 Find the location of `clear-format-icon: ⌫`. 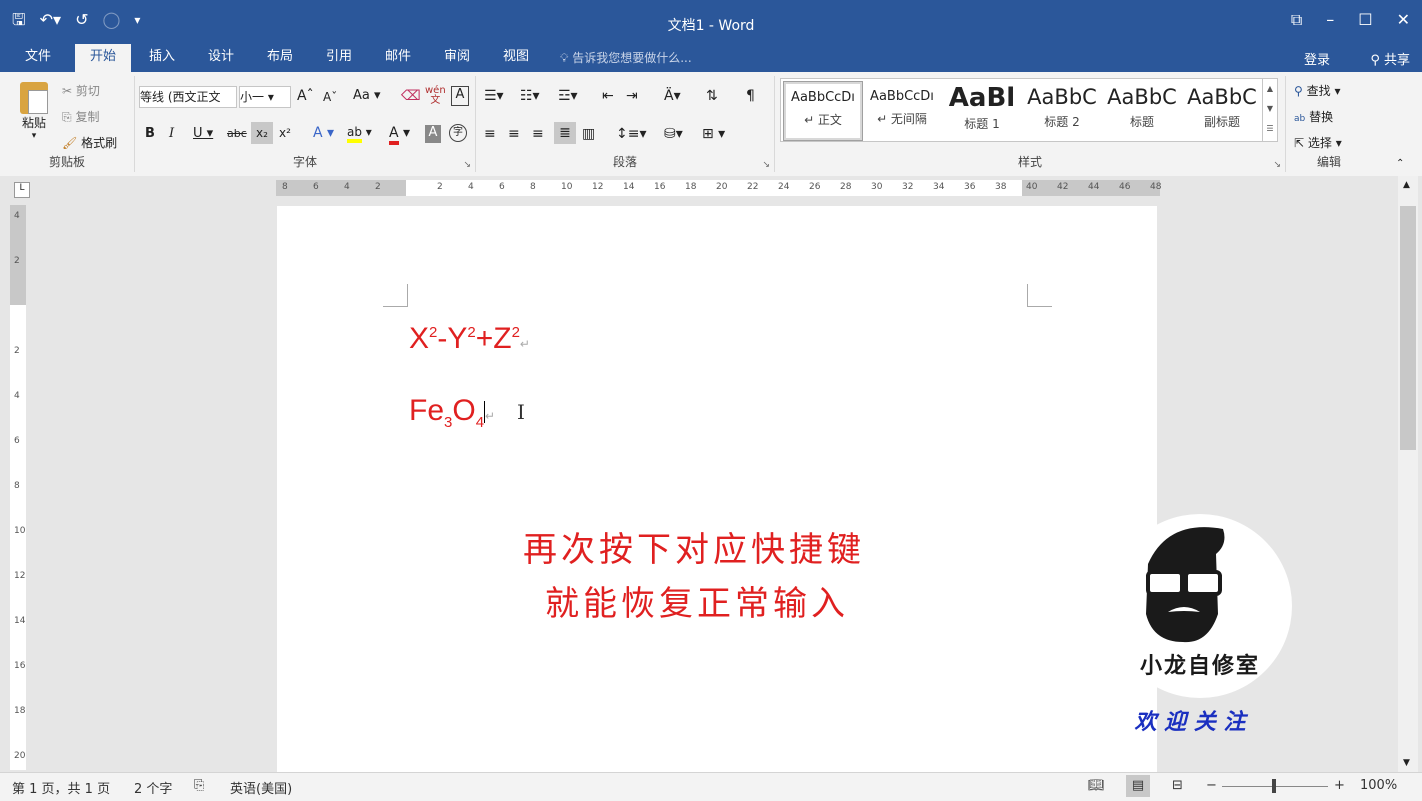

clear-format-icon: ⌫ is located at coordinates (411, 96).